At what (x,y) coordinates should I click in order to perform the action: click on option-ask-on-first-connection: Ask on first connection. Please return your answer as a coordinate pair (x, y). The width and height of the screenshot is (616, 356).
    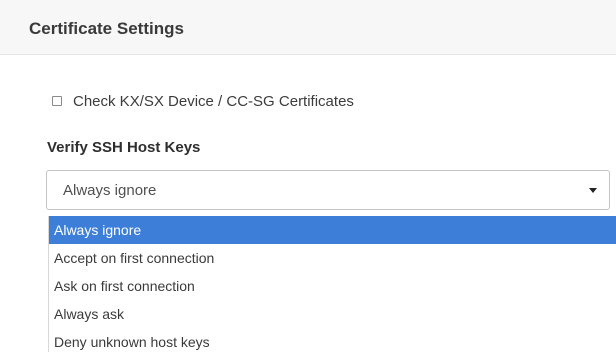
    Looking at the image, I should click on (332, 286).